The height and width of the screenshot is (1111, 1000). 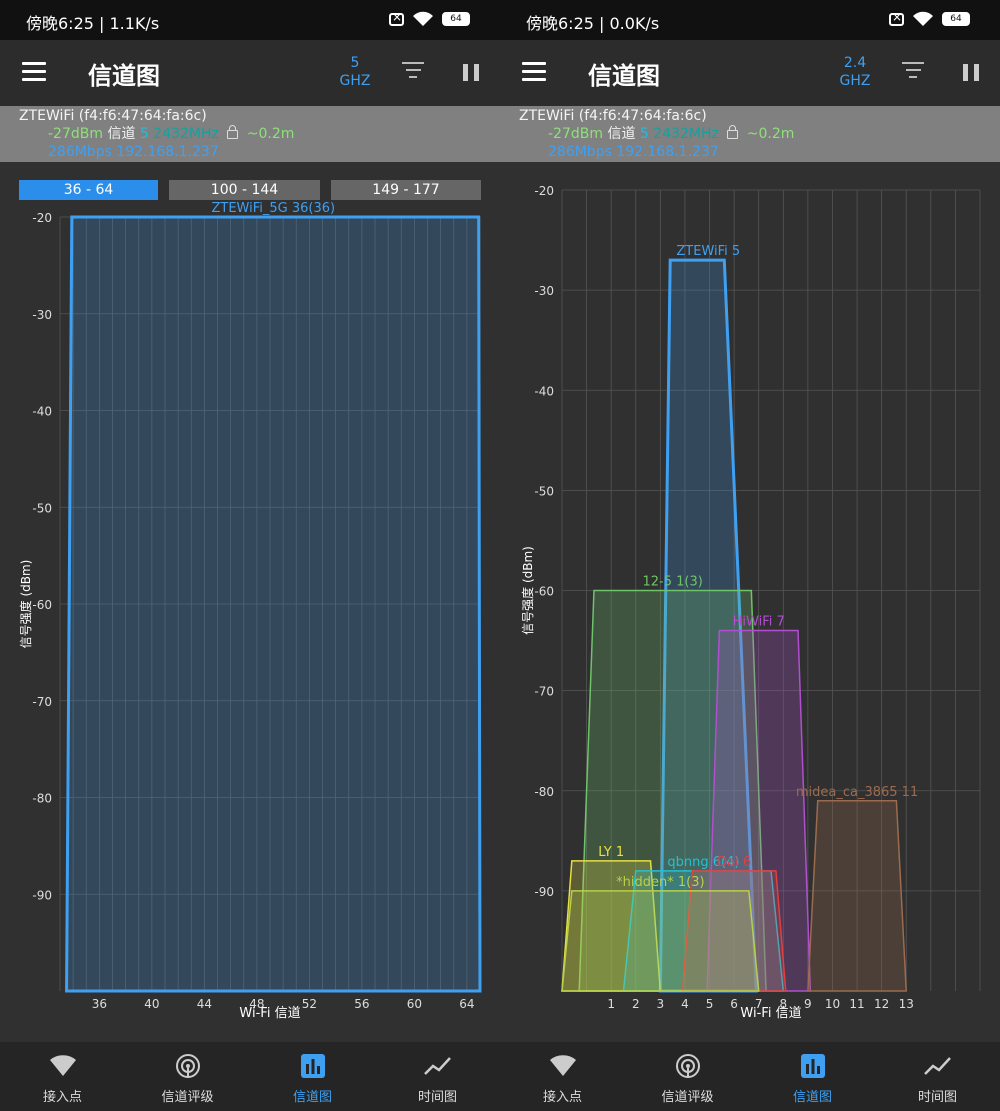 What do you see at coordinates (672, 582) in the screenshot?
I see `series-label: 12-5 1(3)` at bounding box center [672, 582].